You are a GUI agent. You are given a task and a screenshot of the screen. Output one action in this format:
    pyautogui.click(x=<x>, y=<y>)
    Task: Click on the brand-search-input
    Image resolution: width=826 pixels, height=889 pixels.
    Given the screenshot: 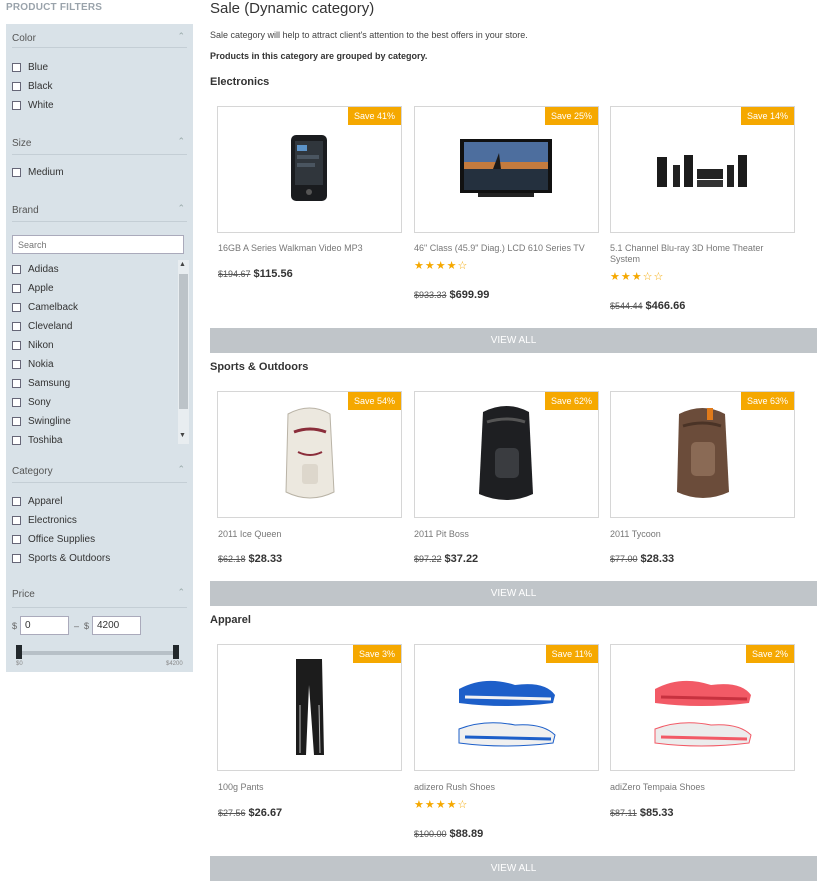 What is the action you would take?
    pyautogui.click(x=98, y=244)
    